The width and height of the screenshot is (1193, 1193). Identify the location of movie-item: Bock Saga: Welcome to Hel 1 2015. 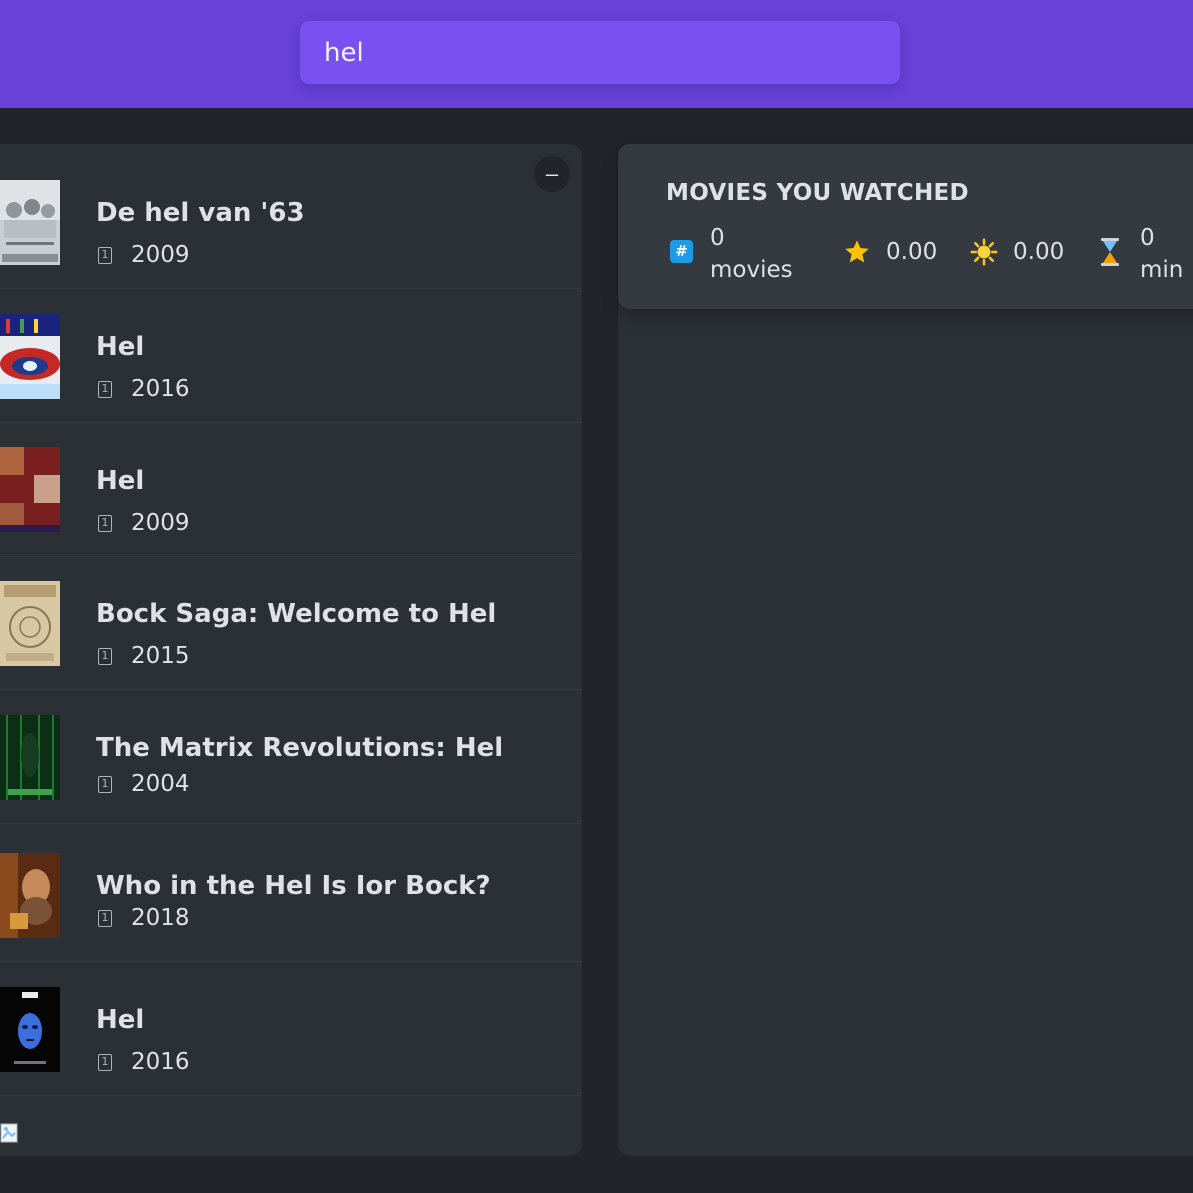
(291, 623).